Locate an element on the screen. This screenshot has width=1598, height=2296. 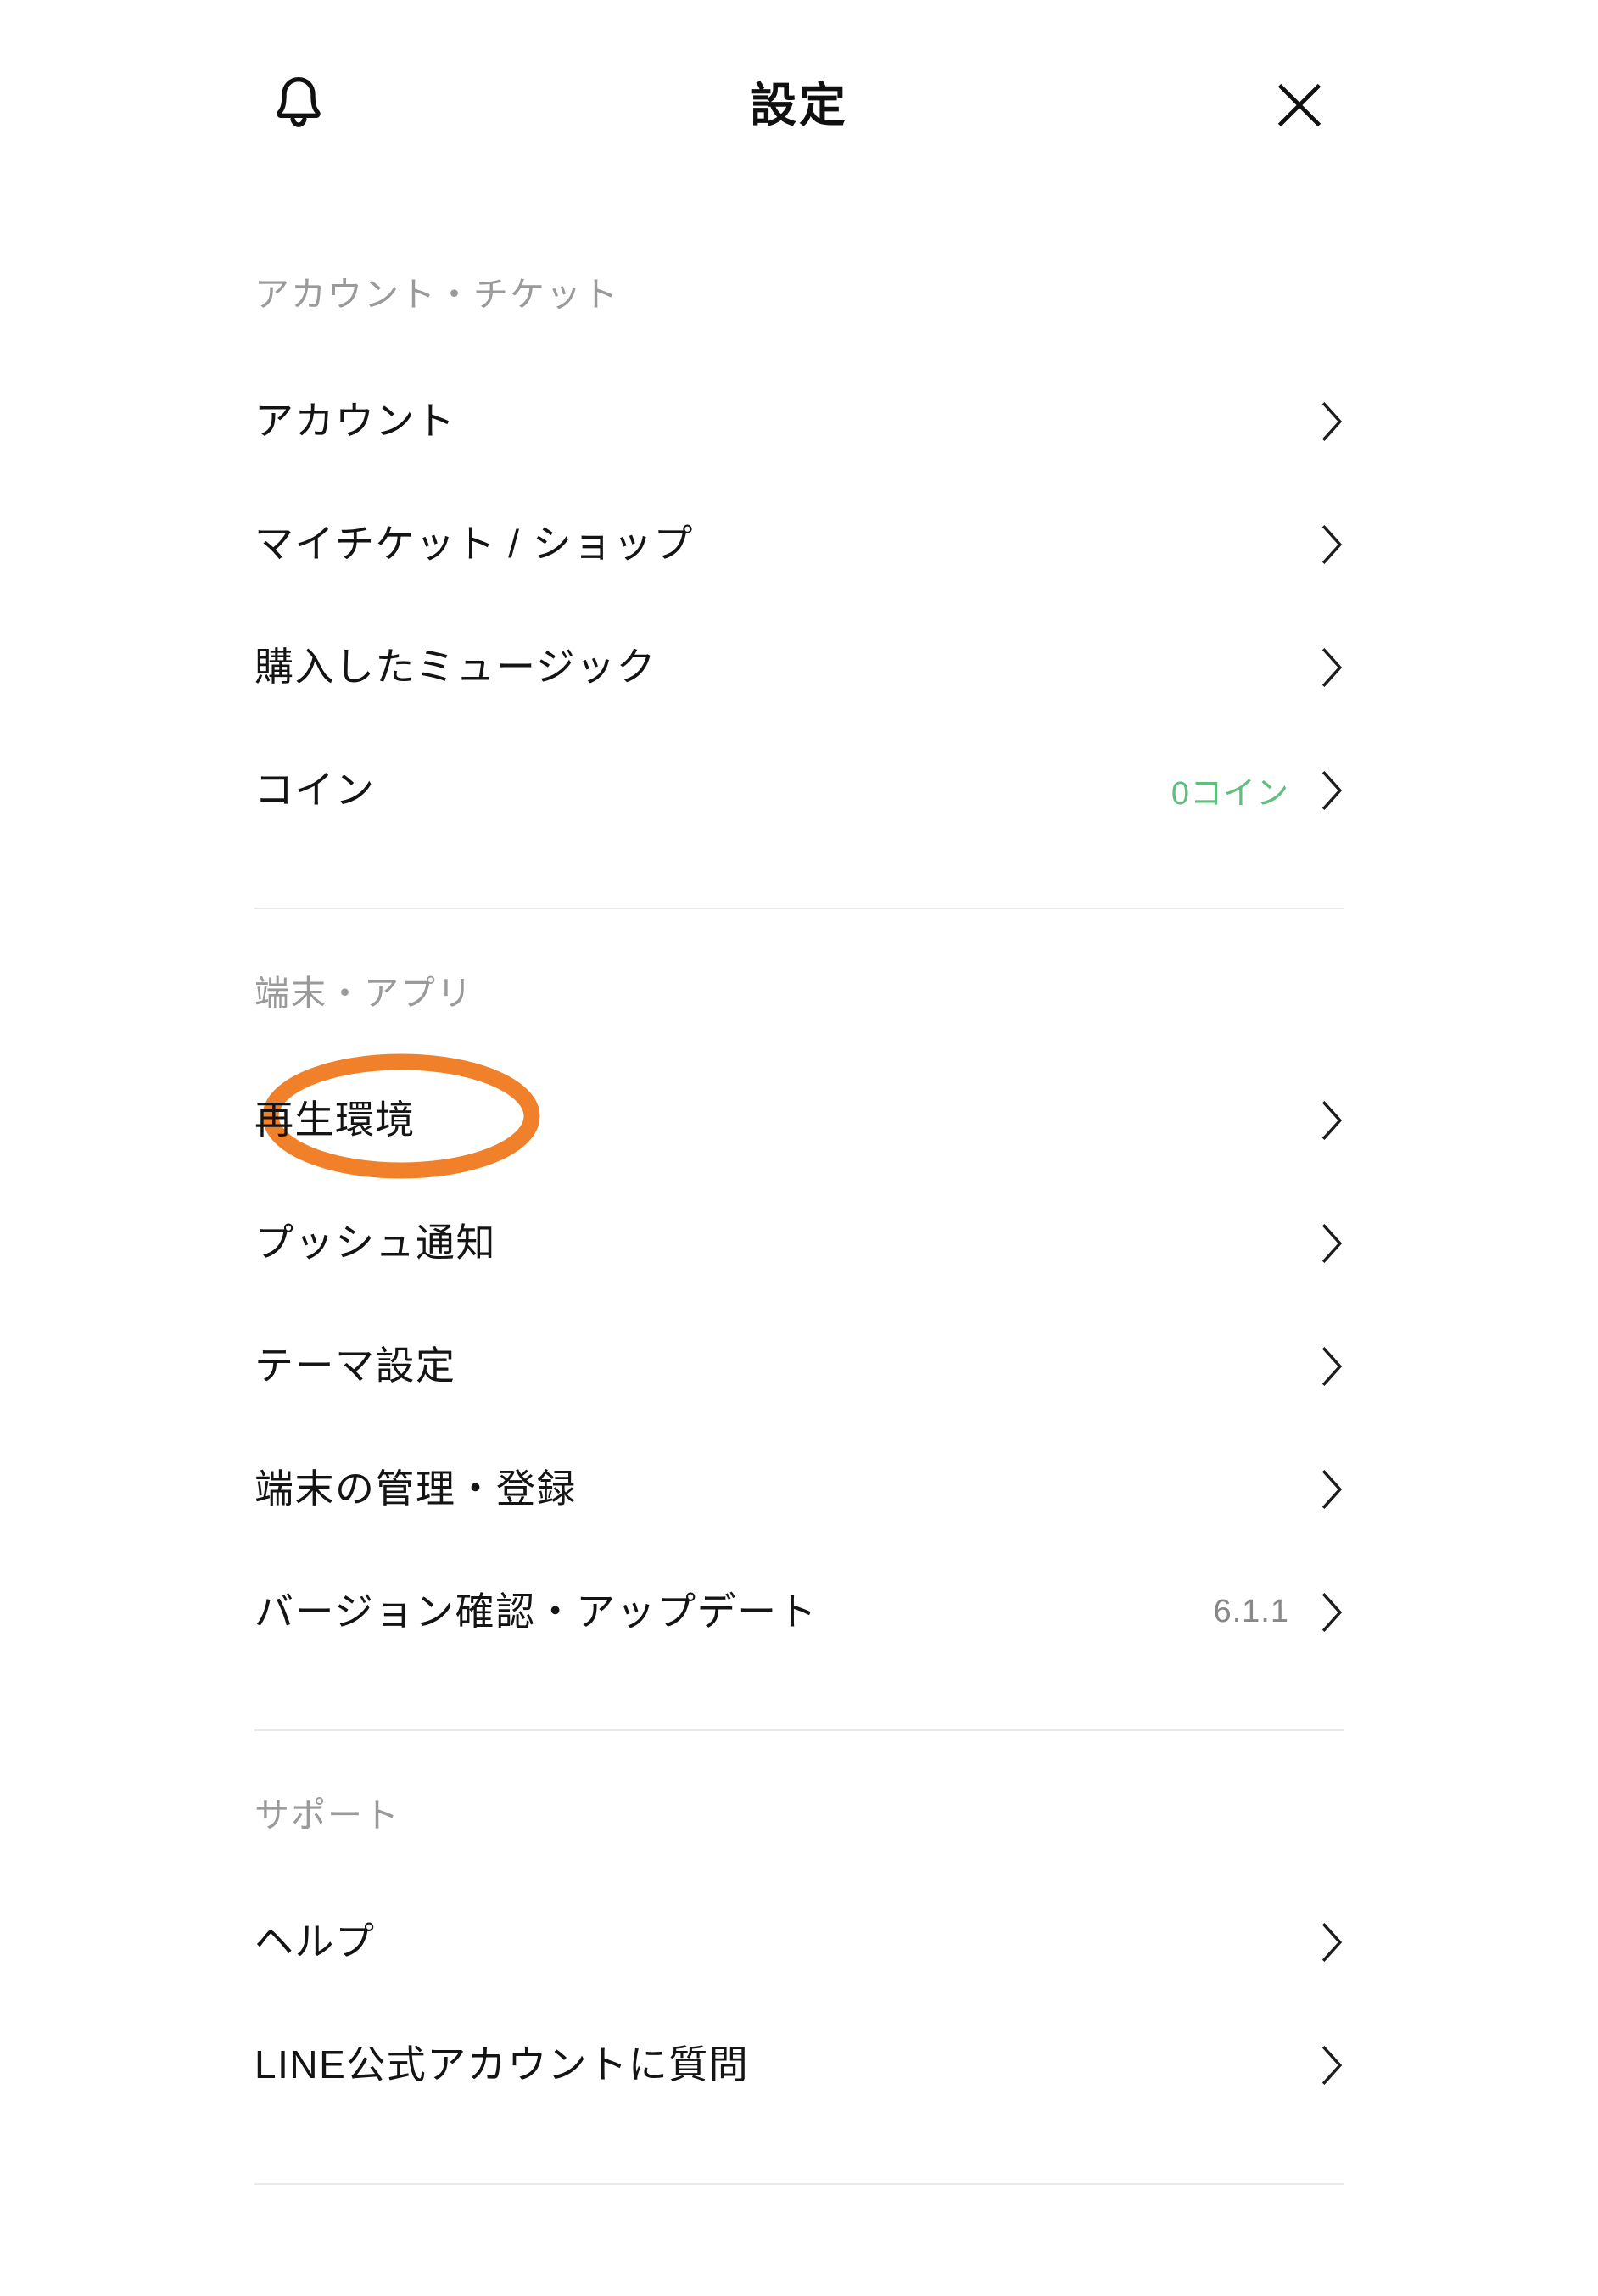
settings-row-label: プッシュ通知 is located at coordinates (375, 1243).